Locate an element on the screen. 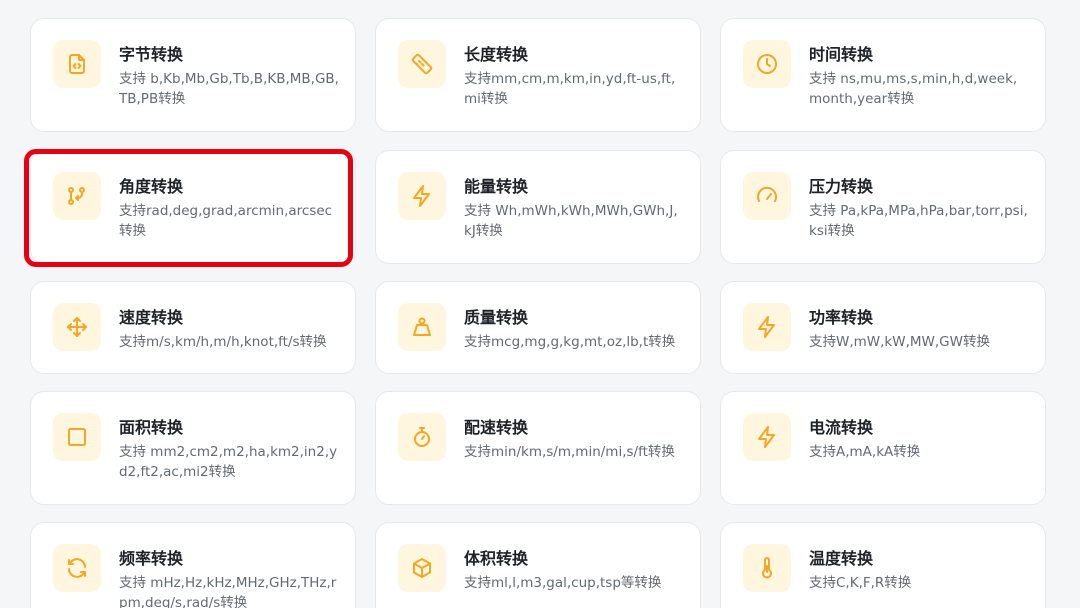 The image size is (1080, 608). card-description: 支持mcg,mg,g,kg,mt,oz,lb,t转换 is located at coordinates (570, 342).